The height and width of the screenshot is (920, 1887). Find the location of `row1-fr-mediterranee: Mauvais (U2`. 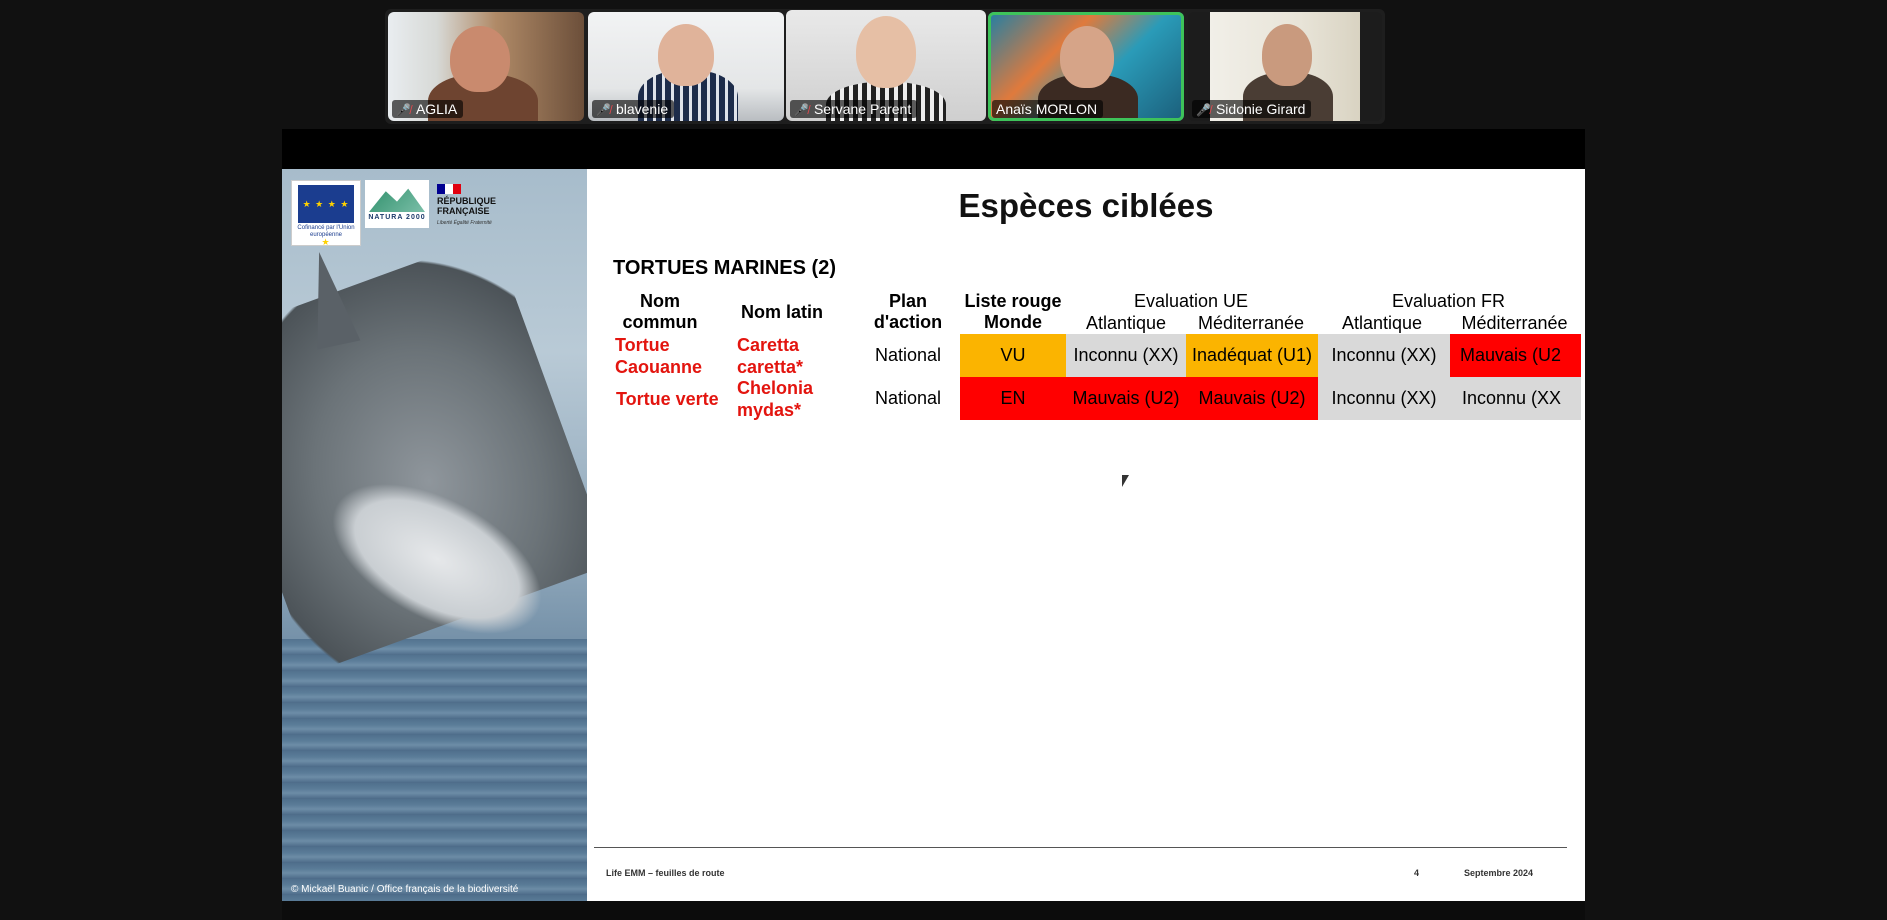

row1-fr-mediterranee: Mauvais (U2 is located at coordinates (1515, 355).